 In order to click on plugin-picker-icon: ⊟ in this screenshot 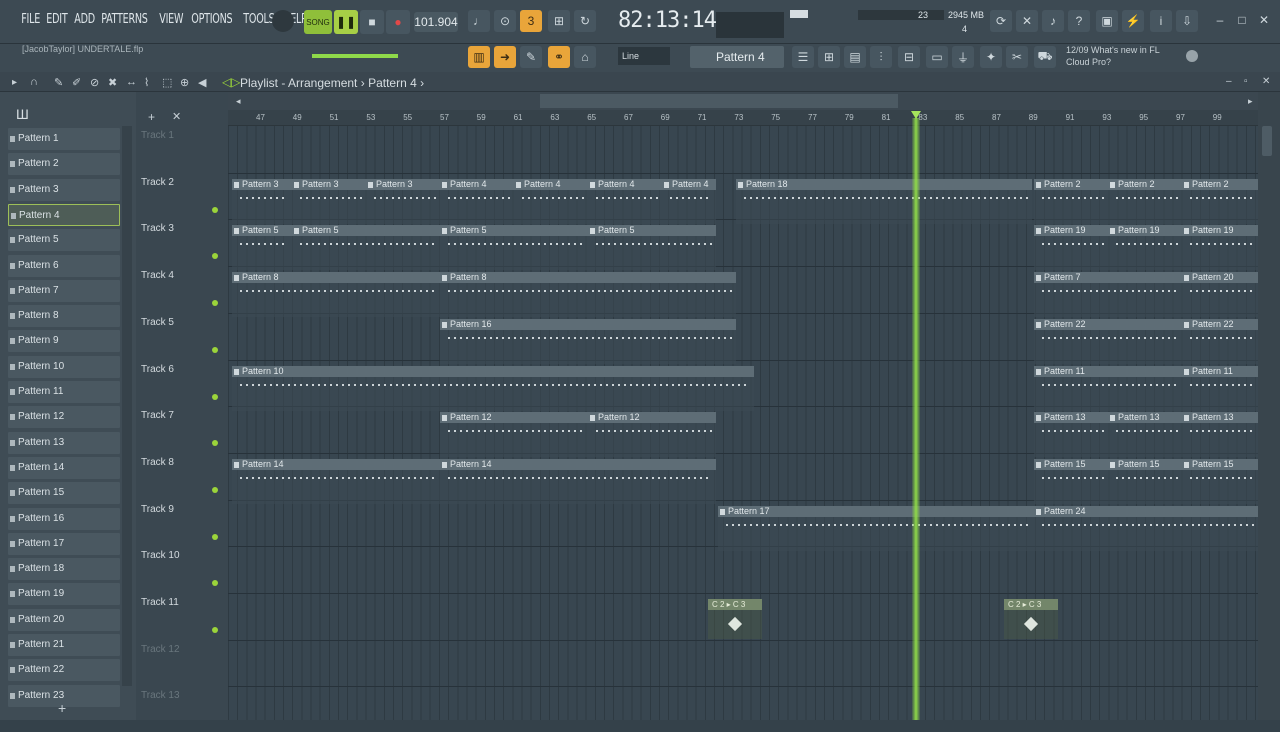, I will do `click(909, 57)`.